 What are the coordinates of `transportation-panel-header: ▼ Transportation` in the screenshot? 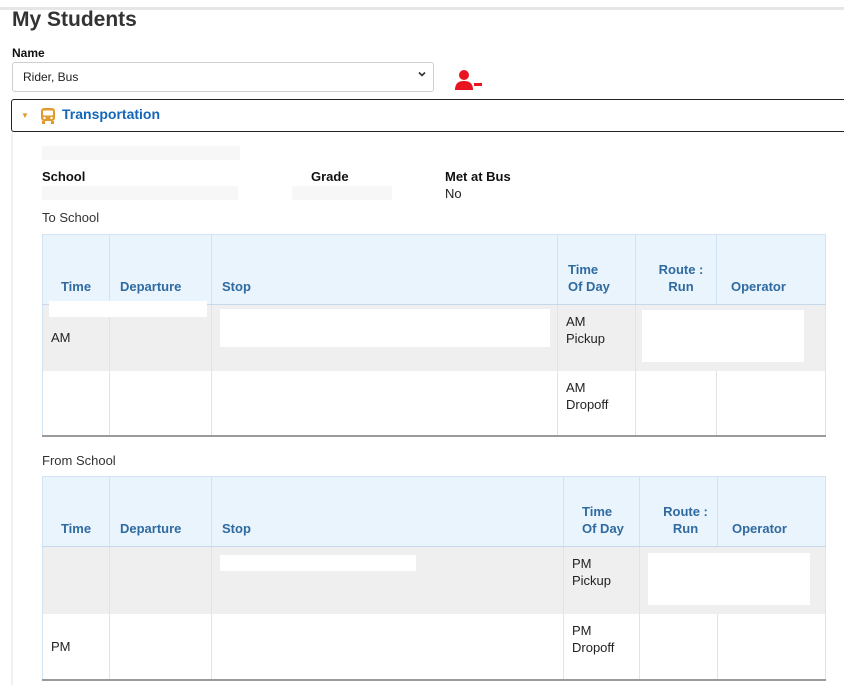 It's located at (427, 115).